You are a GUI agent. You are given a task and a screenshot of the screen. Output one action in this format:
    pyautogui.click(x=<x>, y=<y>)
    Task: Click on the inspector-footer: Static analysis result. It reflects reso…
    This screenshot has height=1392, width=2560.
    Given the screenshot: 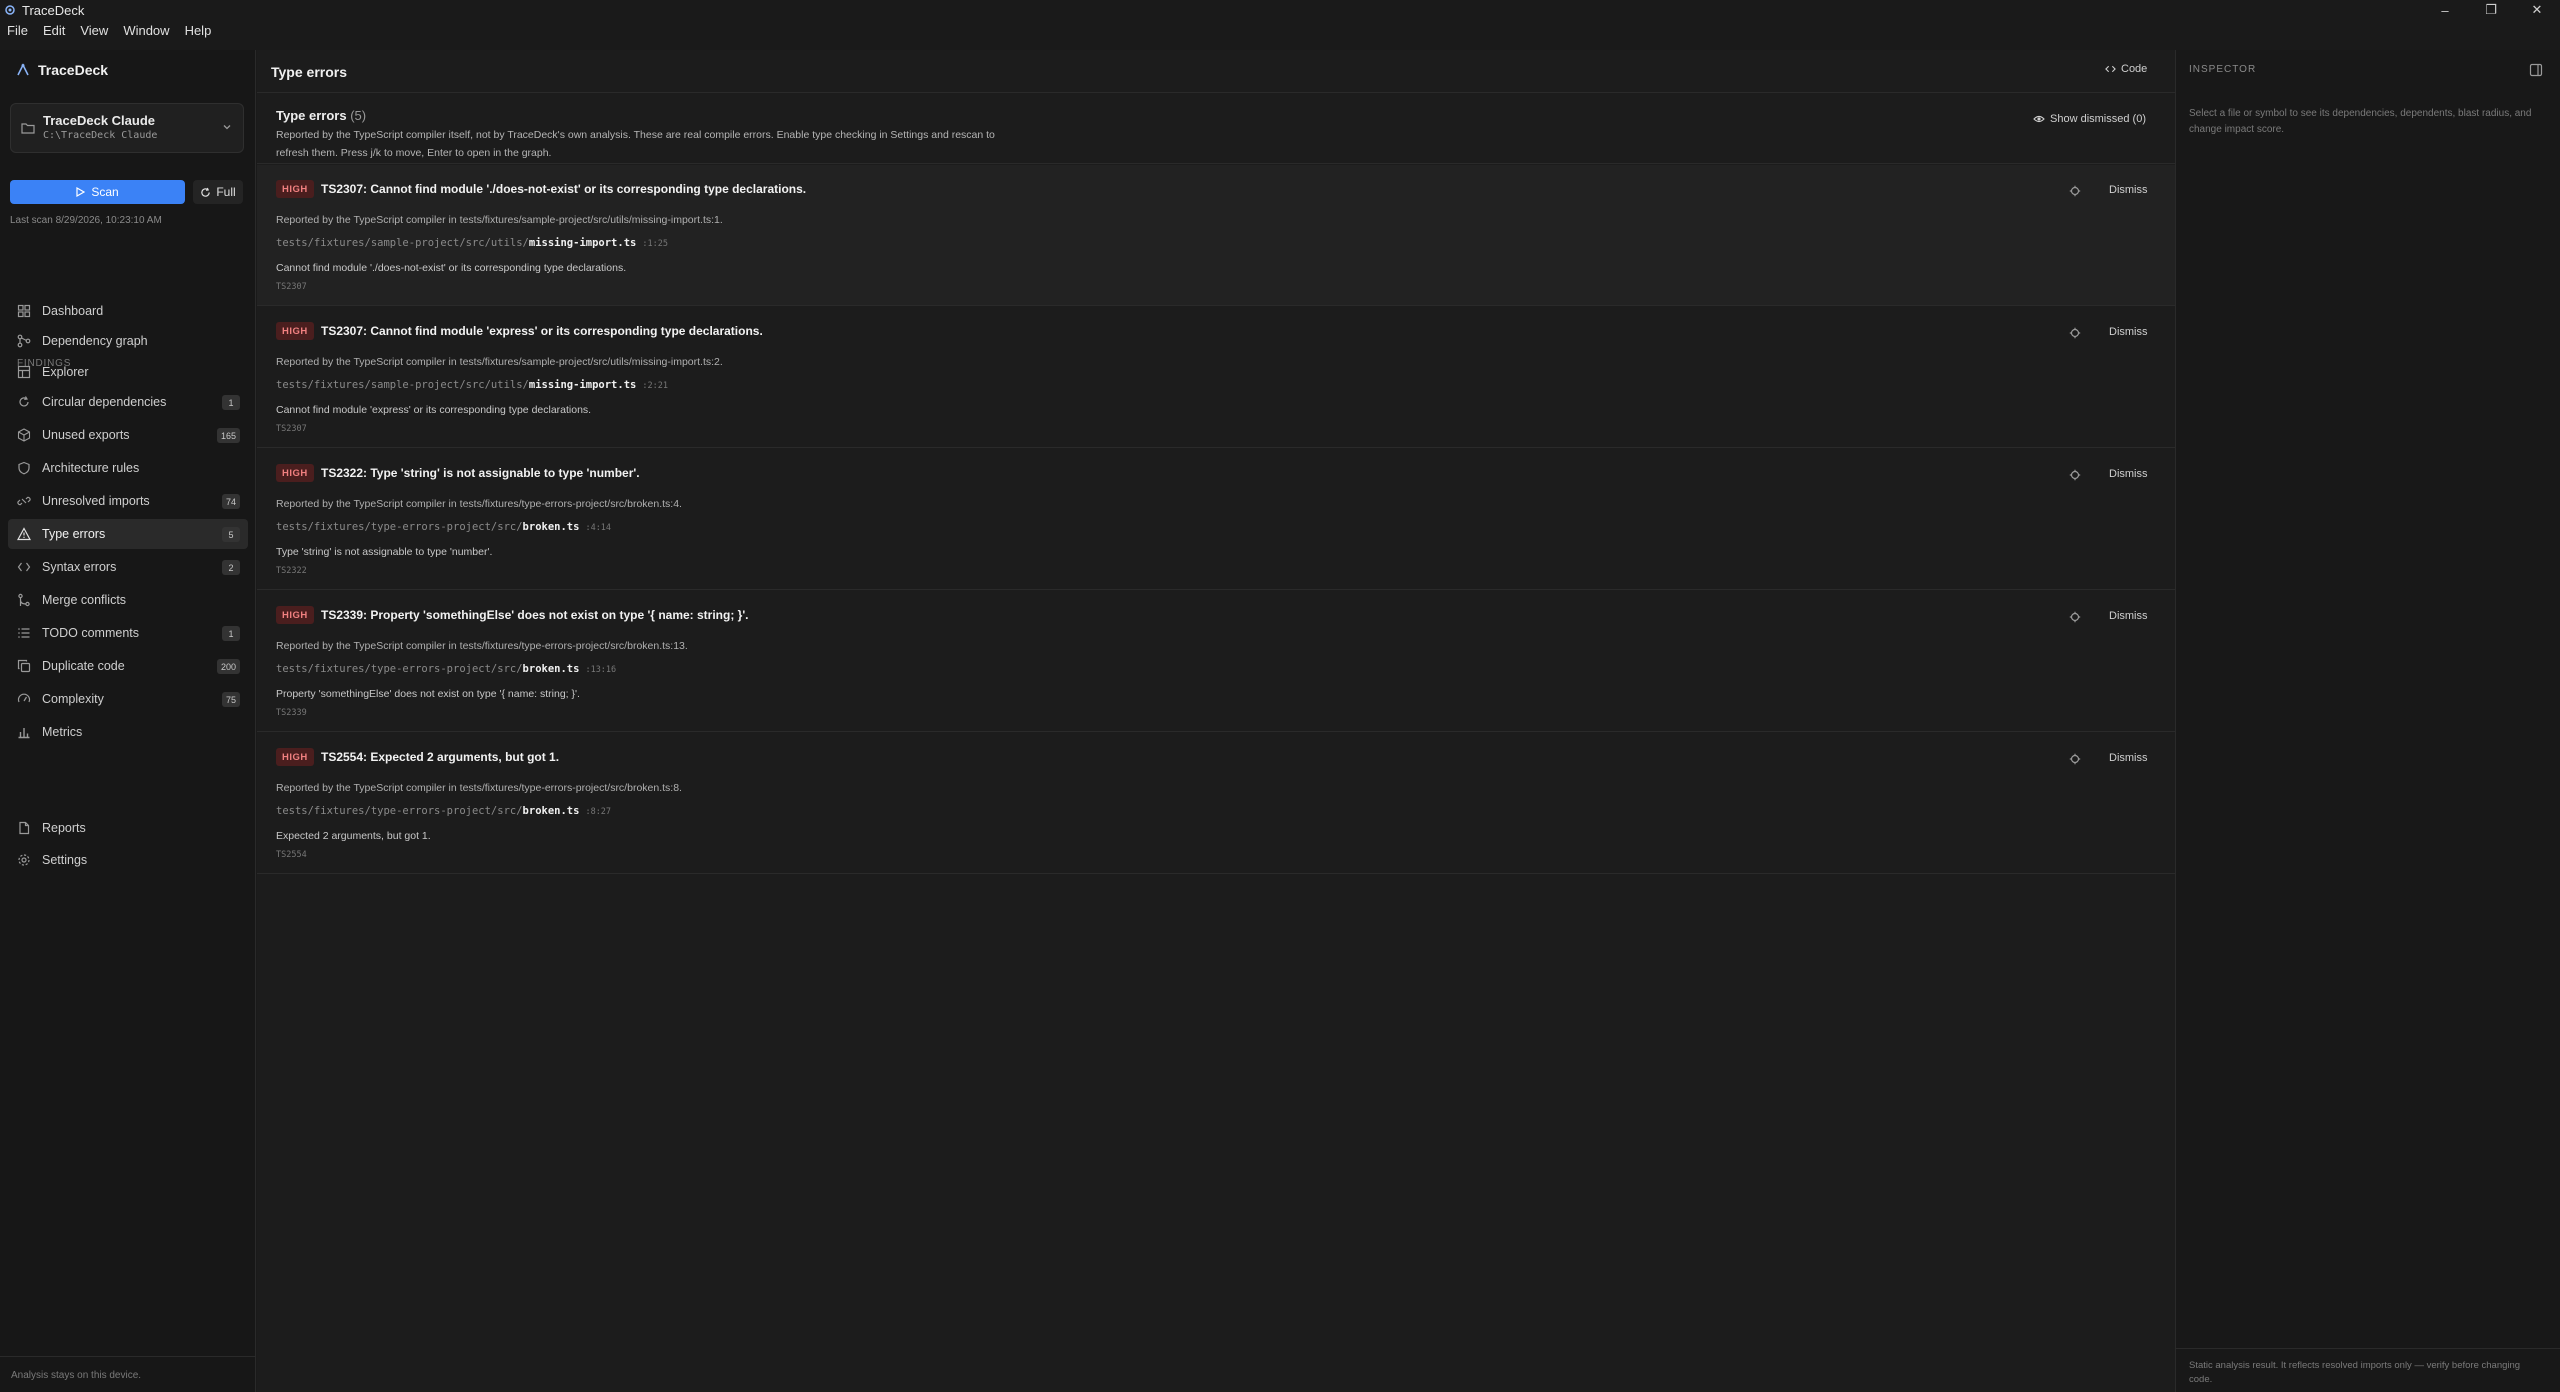 What is the action you would take?
    pyautogui.click(x=2368, y=1370)
    